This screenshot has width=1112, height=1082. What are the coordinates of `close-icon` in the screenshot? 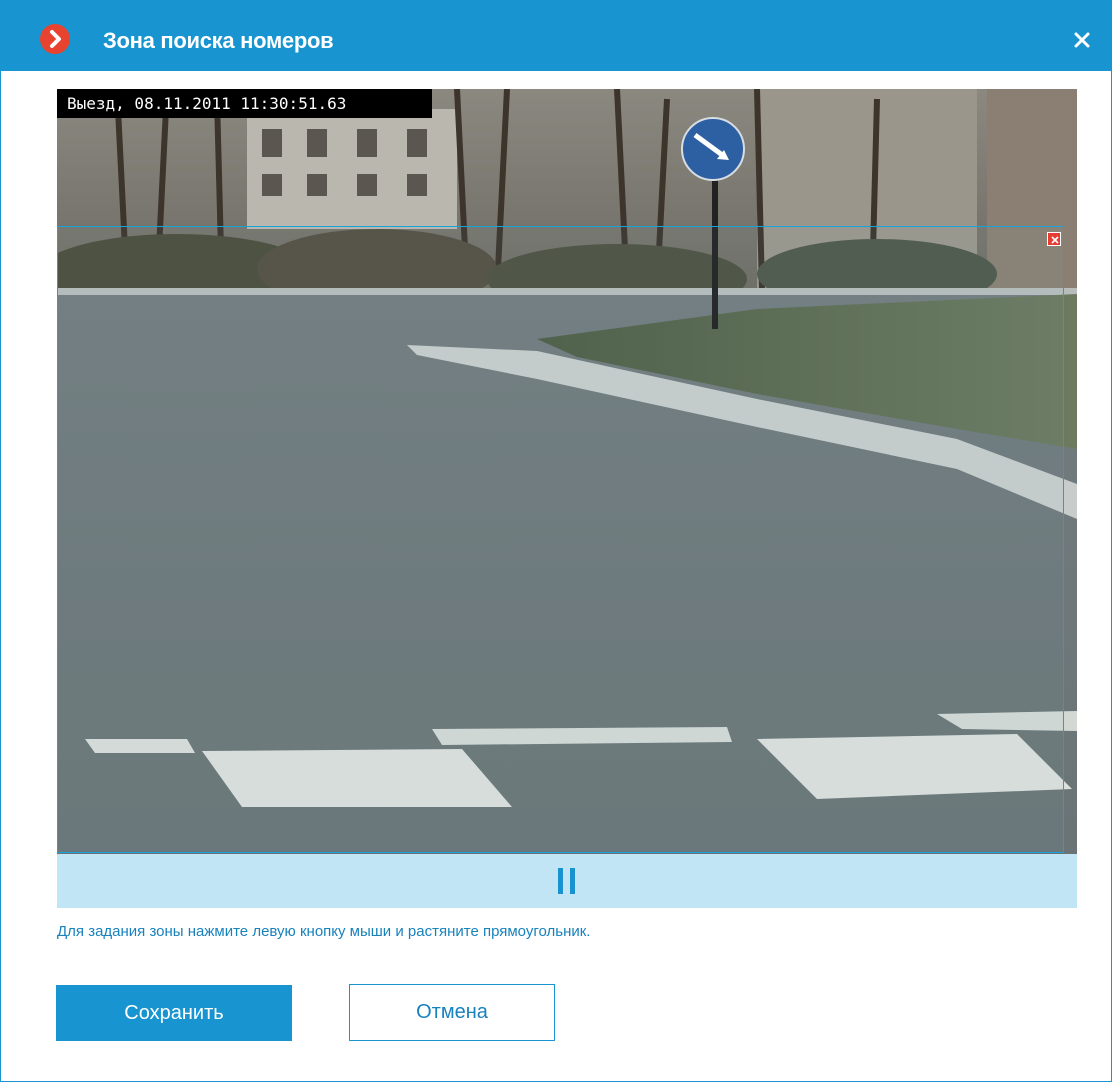 It's located at (1082, 40).